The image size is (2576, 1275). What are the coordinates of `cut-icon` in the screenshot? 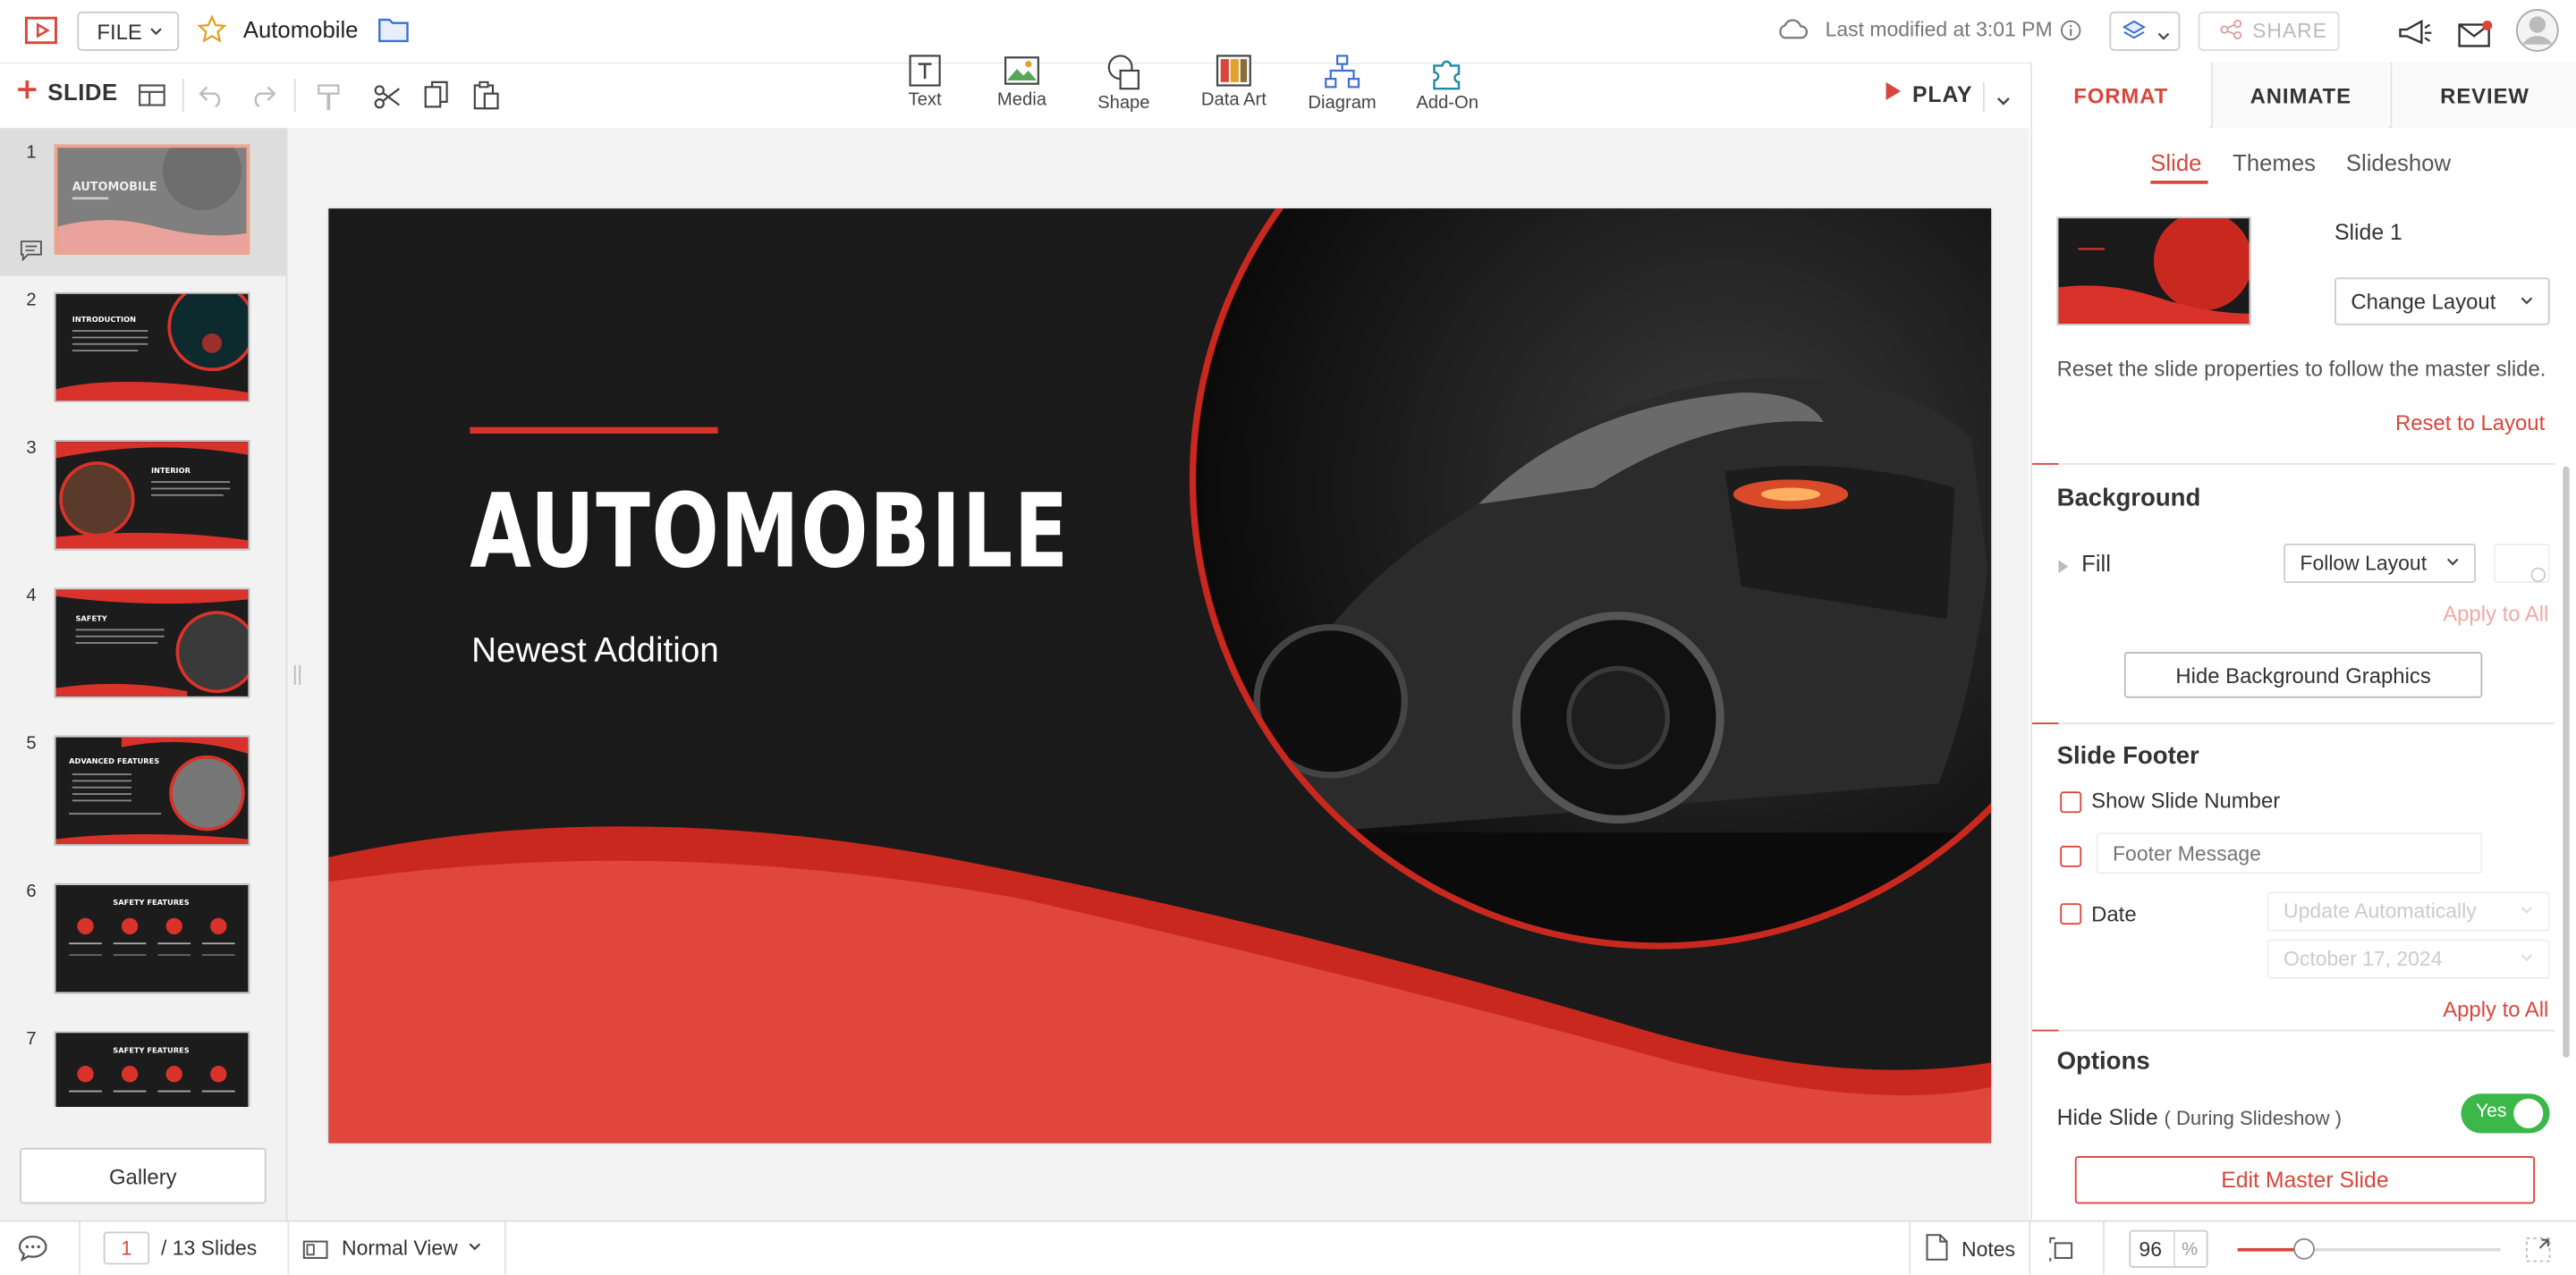 It's located at (386, 97).